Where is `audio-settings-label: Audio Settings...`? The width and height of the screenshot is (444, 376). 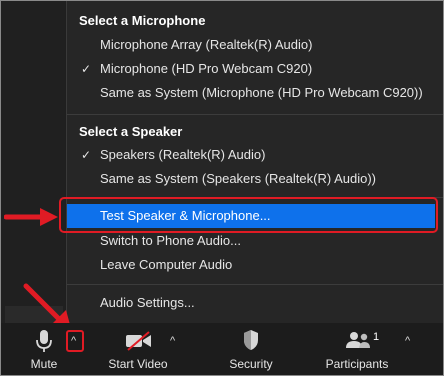
audio-settings-label: Audio Settings... is located at coordinates (147, 302).